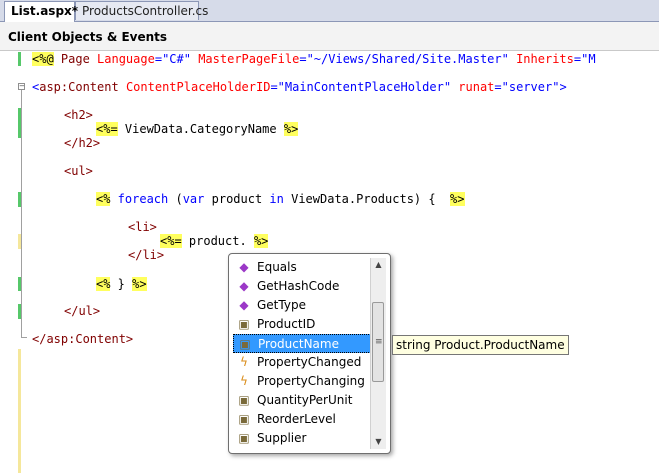 Image resolution: width=659 pixels, height=473 pixels. I want to click on completion-item-label: GetHashCode, so click(298, 286).